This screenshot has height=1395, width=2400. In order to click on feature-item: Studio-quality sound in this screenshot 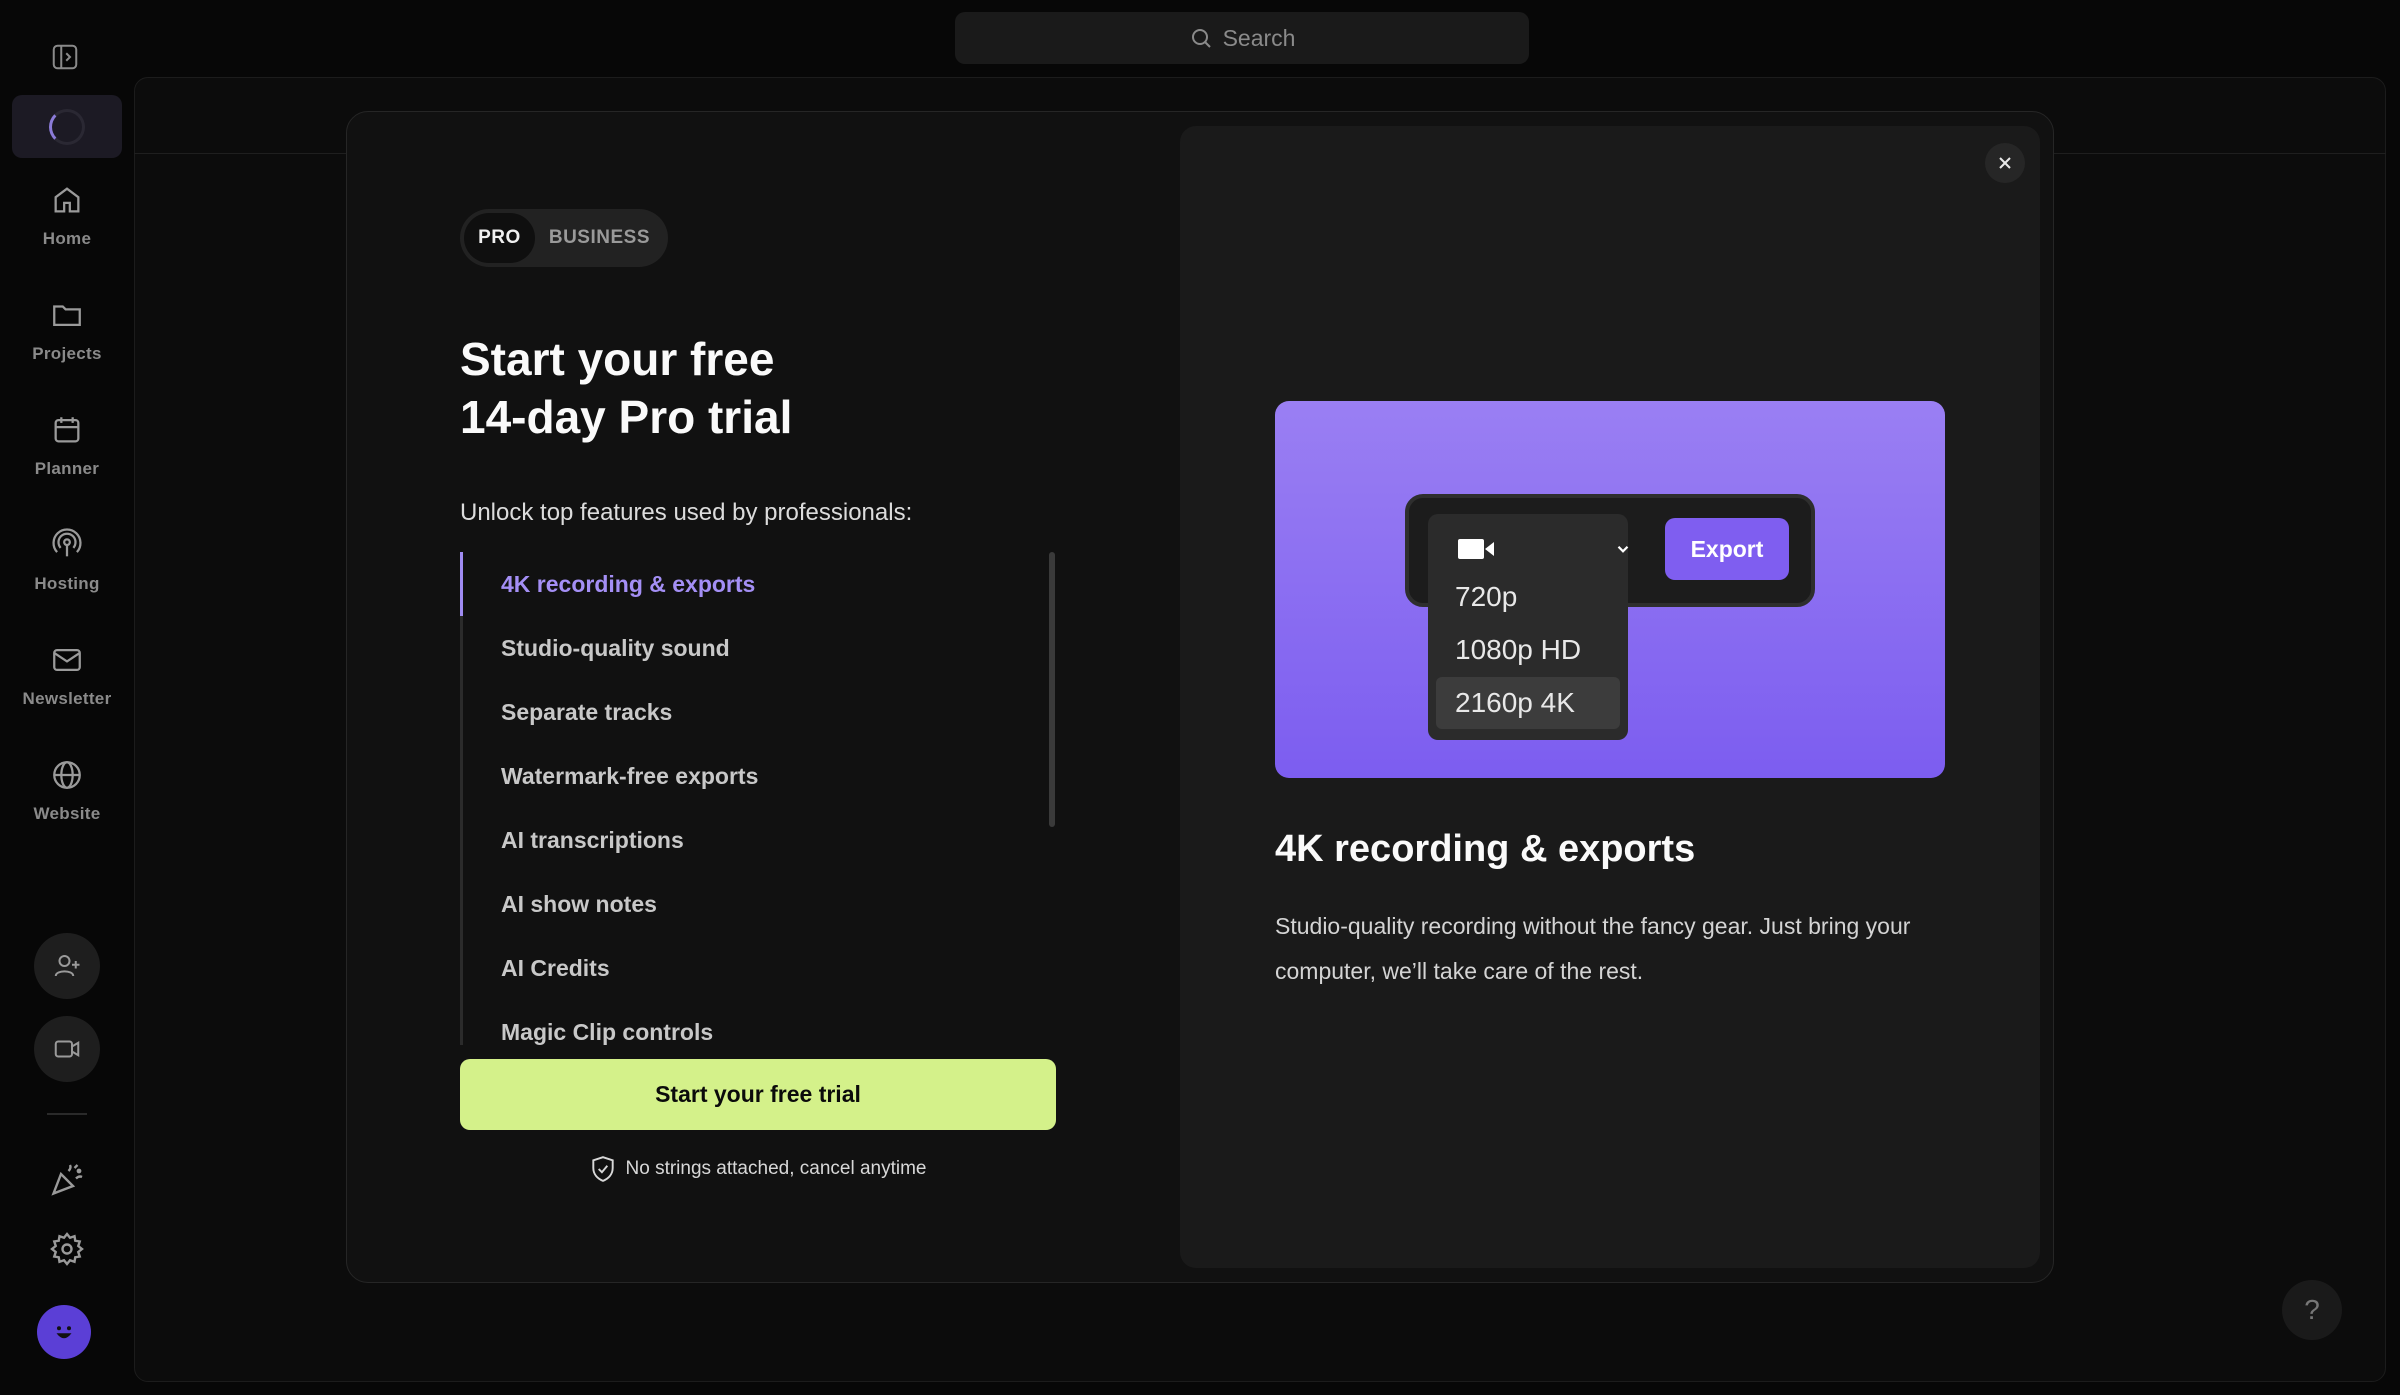, I will do `click(615, 648)`.